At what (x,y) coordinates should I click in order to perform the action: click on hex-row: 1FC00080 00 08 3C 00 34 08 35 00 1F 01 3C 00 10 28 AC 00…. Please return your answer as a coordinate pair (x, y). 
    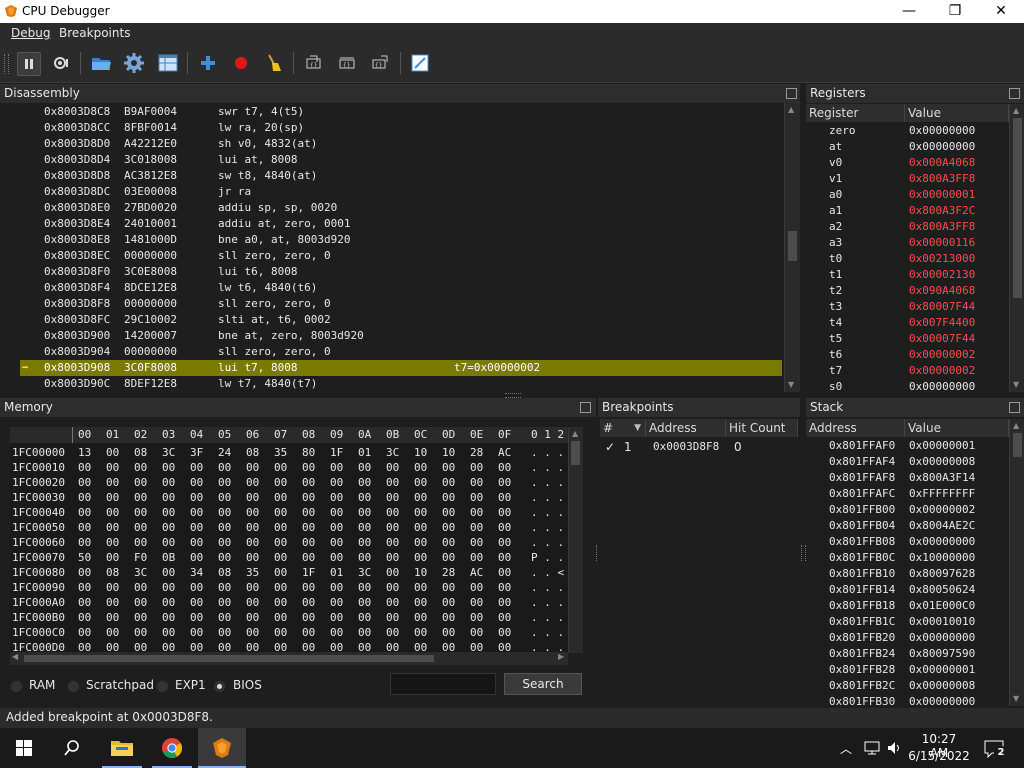
    Looking at the image, I should click on (290, 572).